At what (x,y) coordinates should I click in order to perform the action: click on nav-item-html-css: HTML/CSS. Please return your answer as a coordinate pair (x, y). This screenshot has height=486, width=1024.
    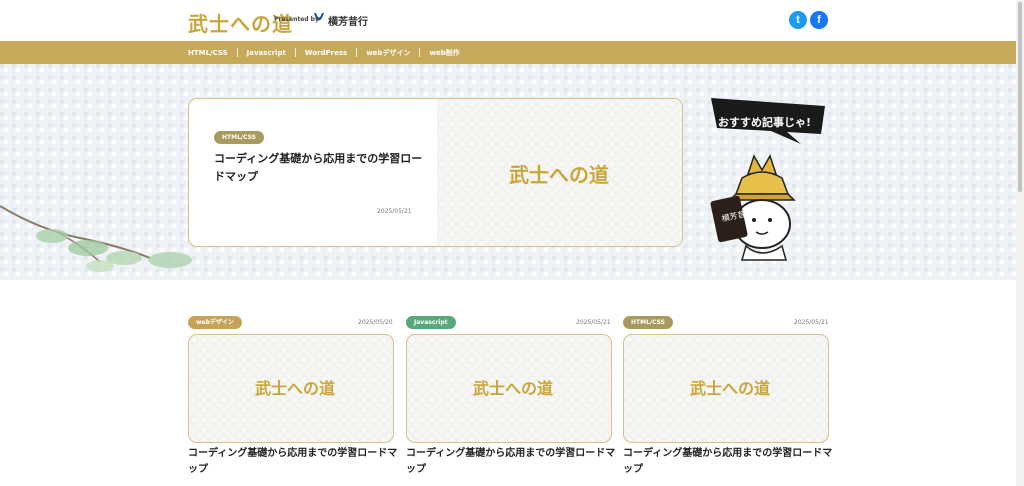
    Looking at the image, I should click on (208, 53).